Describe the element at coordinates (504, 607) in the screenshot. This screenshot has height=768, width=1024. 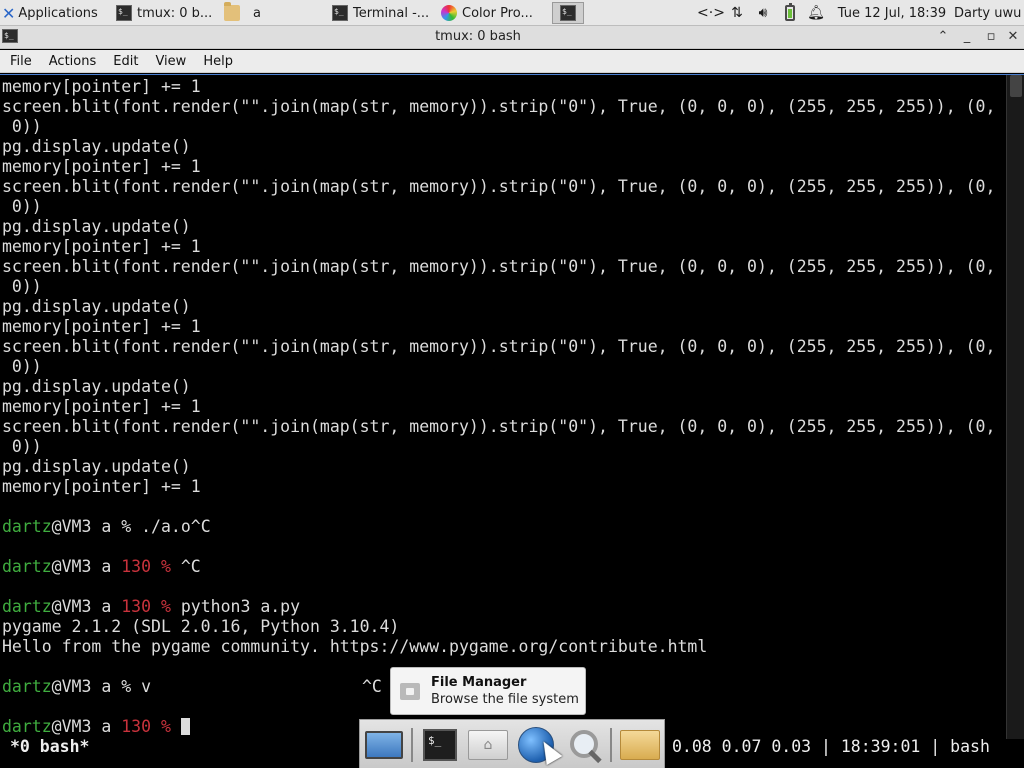
I see `prompt-line: dartz@VM3 a 130 % python3 a.py` at that location.